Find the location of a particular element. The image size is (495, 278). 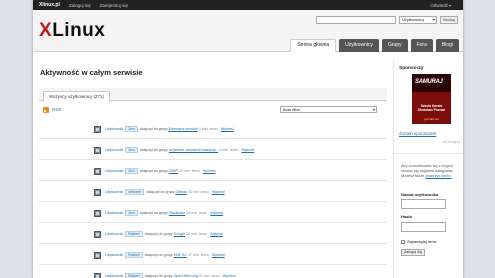

rss-label: RSS is located at coordinates (57, 109).